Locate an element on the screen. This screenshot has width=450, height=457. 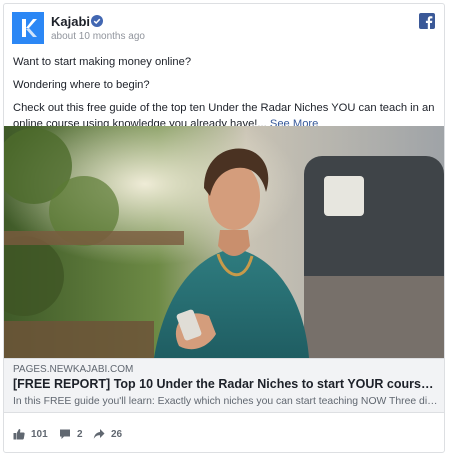
comment-icon is located at coordinates (65, 434).